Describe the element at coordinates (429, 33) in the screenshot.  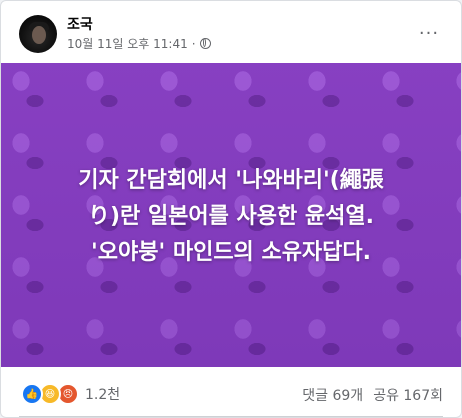
I see `more-options-icon: ···` at that location.